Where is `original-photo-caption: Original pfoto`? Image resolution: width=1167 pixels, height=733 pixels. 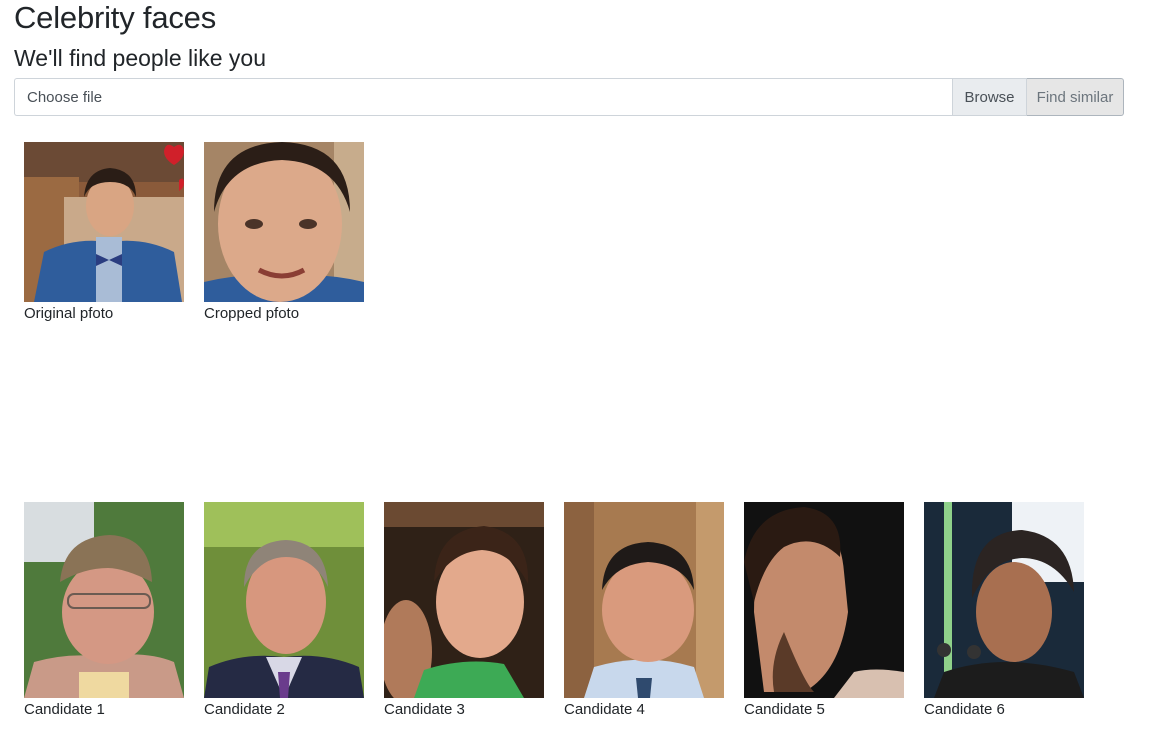
original-photo-caption: Original pfoto is located at coordinates (69, 313).